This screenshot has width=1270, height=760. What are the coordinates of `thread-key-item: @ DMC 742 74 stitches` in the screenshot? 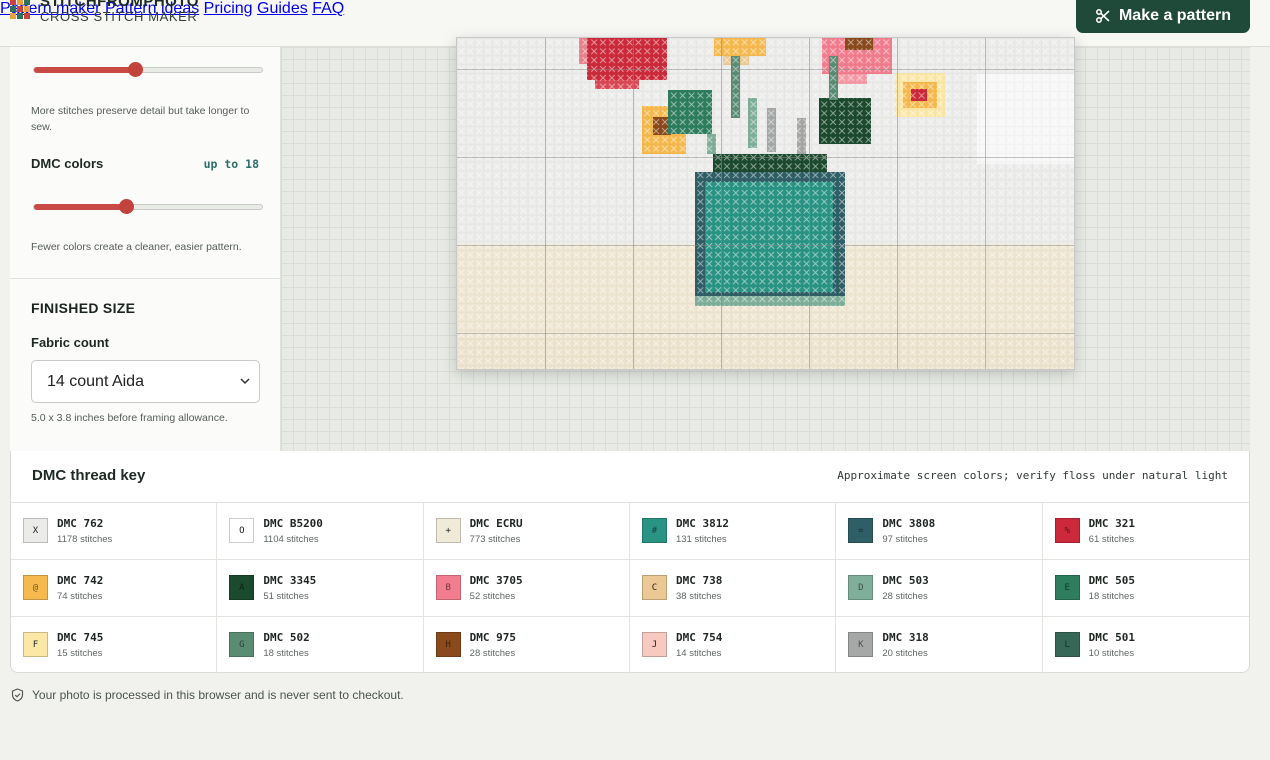 It's located at (114, 588).